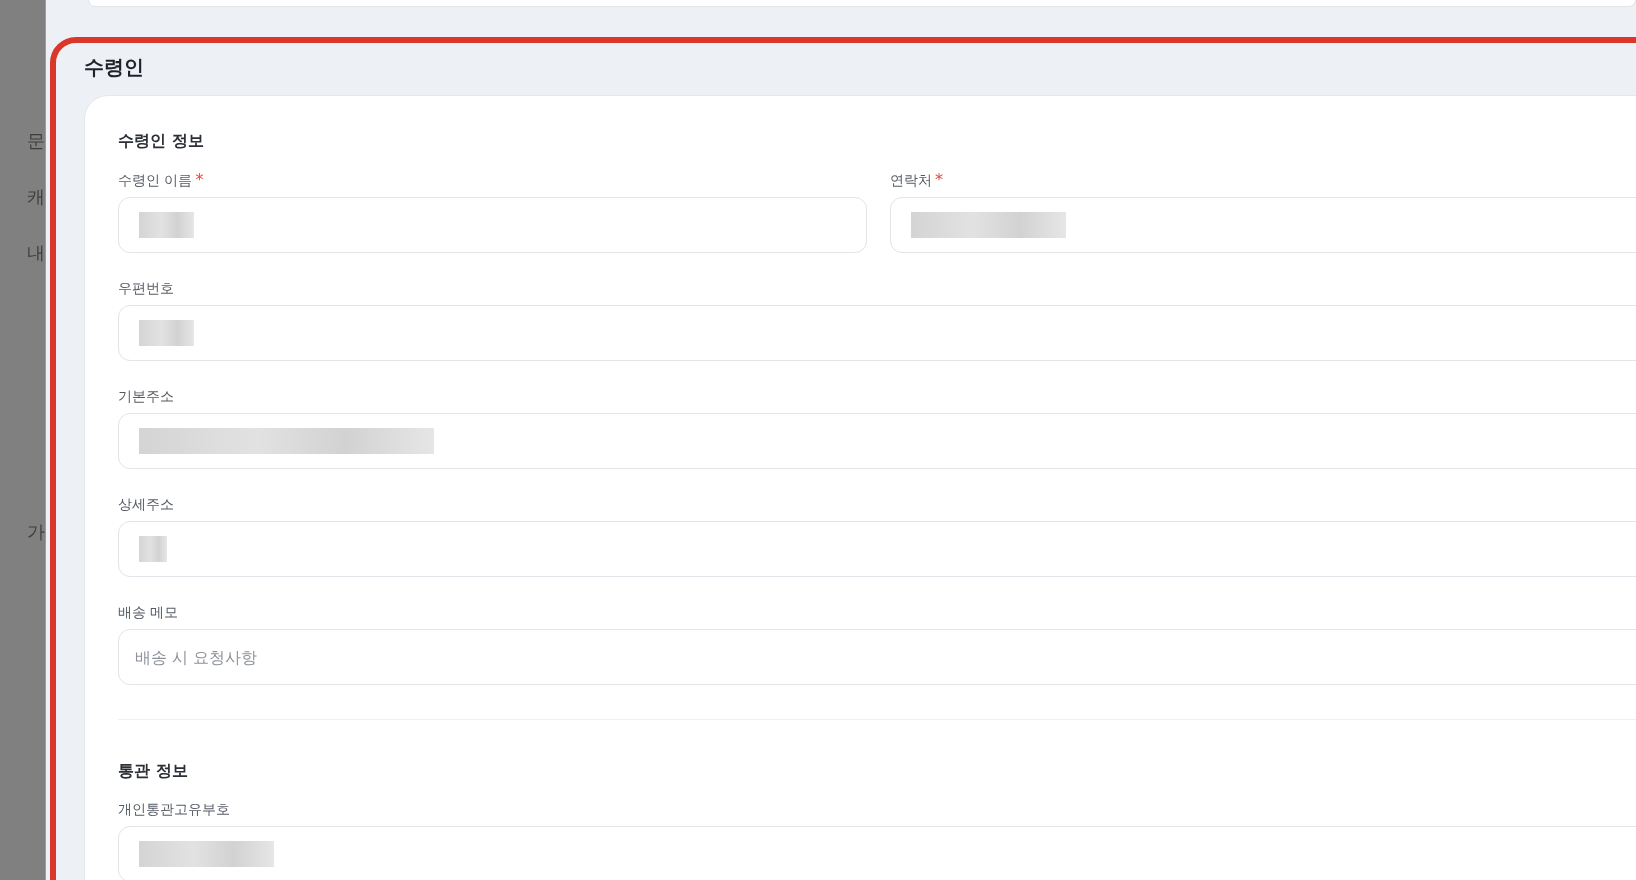 This screenshot has width=1636, height=880. I want to click on field-label: 상세주소, so click(146, 504).